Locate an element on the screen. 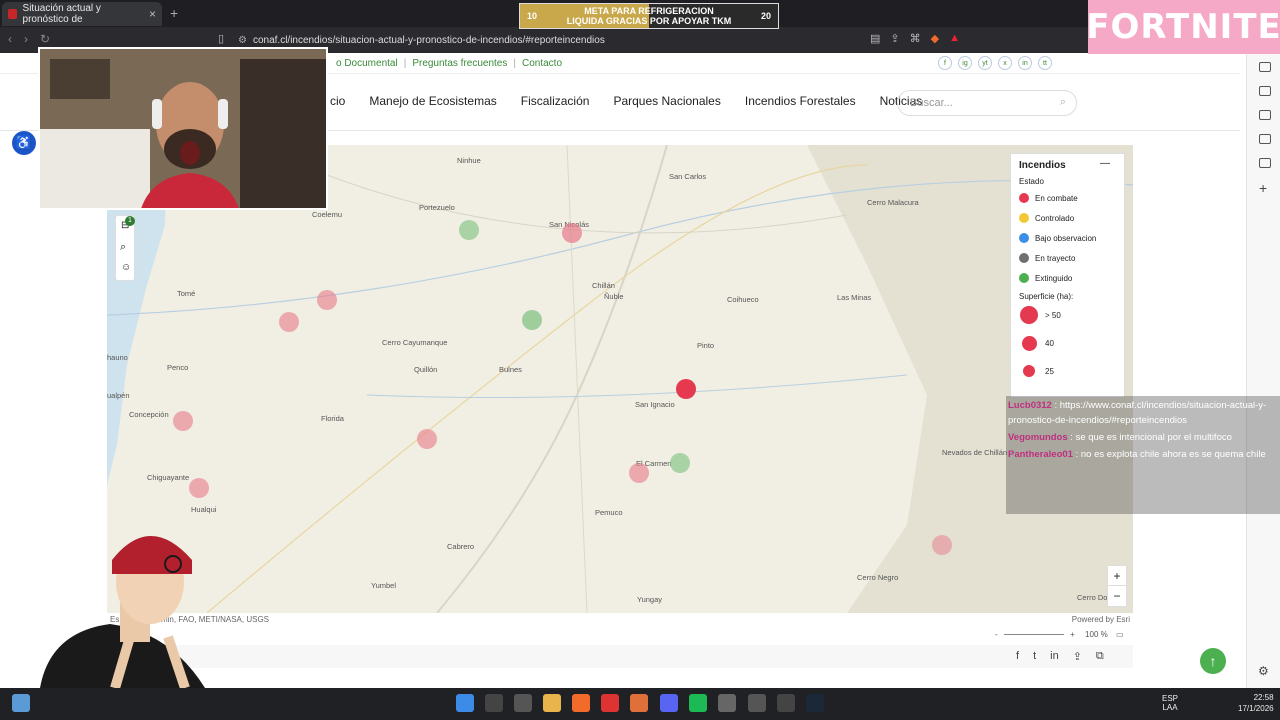 The width and height of the screenshot is (1280, 720). youtube-icon: yt is located at coordinates (985, 63).